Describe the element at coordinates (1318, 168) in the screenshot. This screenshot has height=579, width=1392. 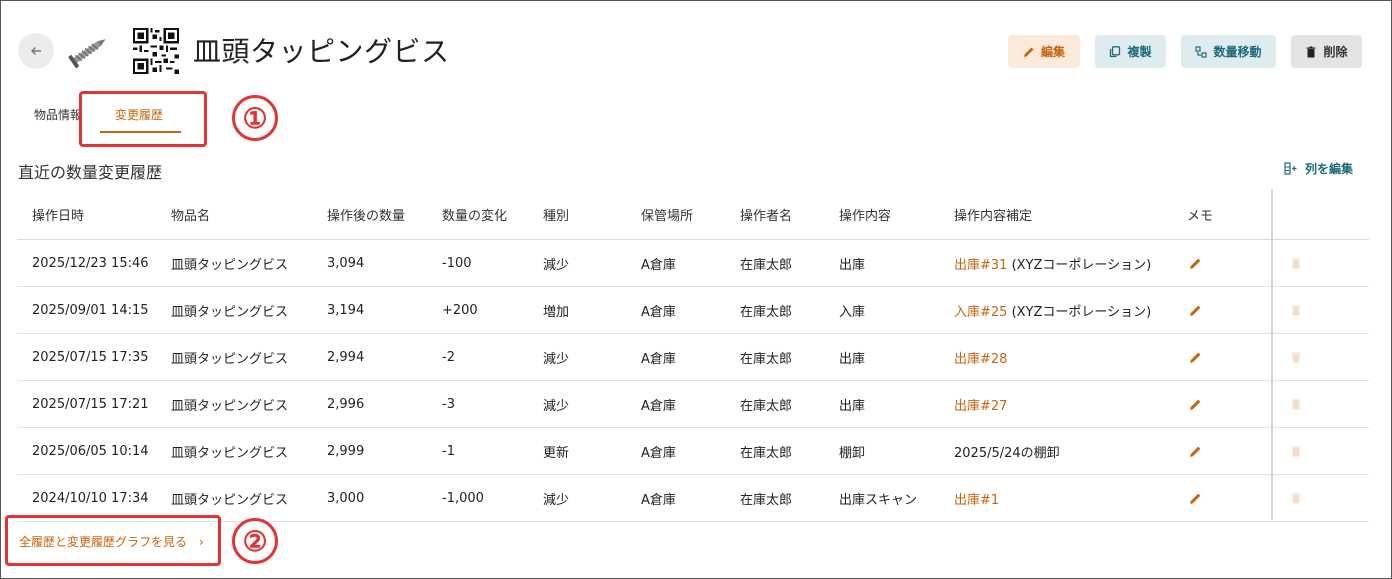
I see `edit-columns-button: 列を編集` at that location.